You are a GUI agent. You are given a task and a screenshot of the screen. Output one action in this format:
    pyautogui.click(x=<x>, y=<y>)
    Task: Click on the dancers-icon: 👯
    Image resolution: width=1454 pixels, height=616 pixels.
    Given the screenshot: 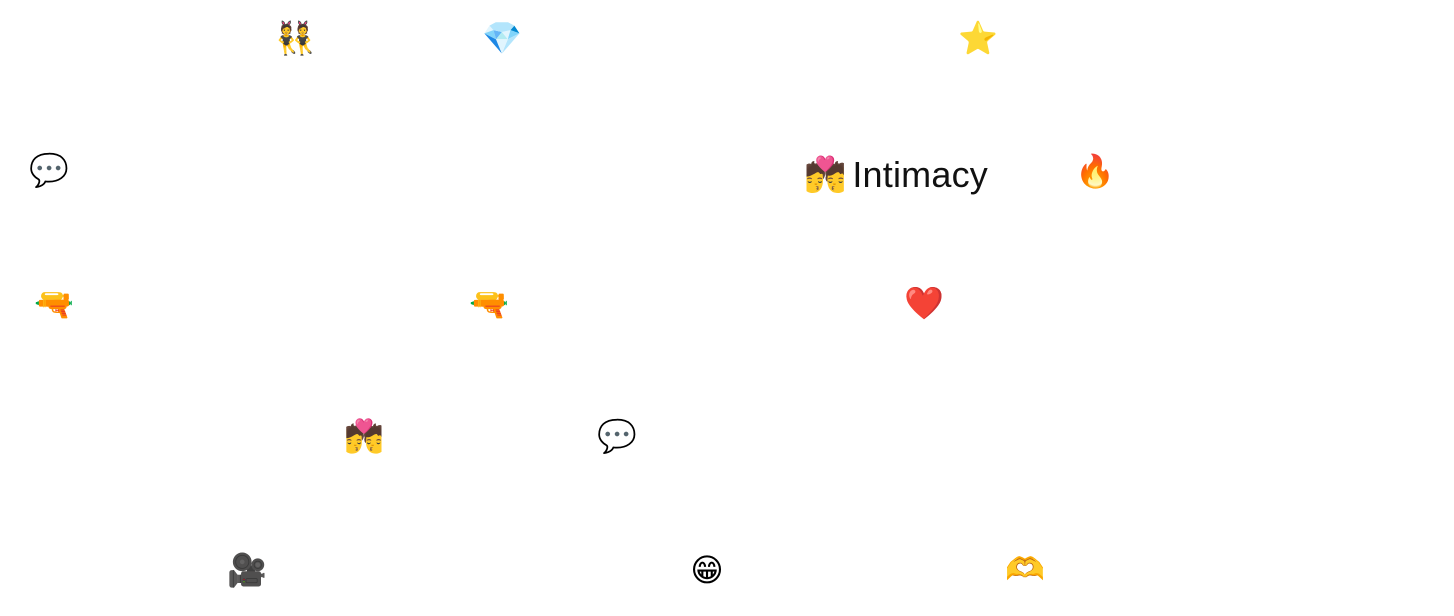 What is the action you would take?
    pyautogui.click(x=295, y=38)
    